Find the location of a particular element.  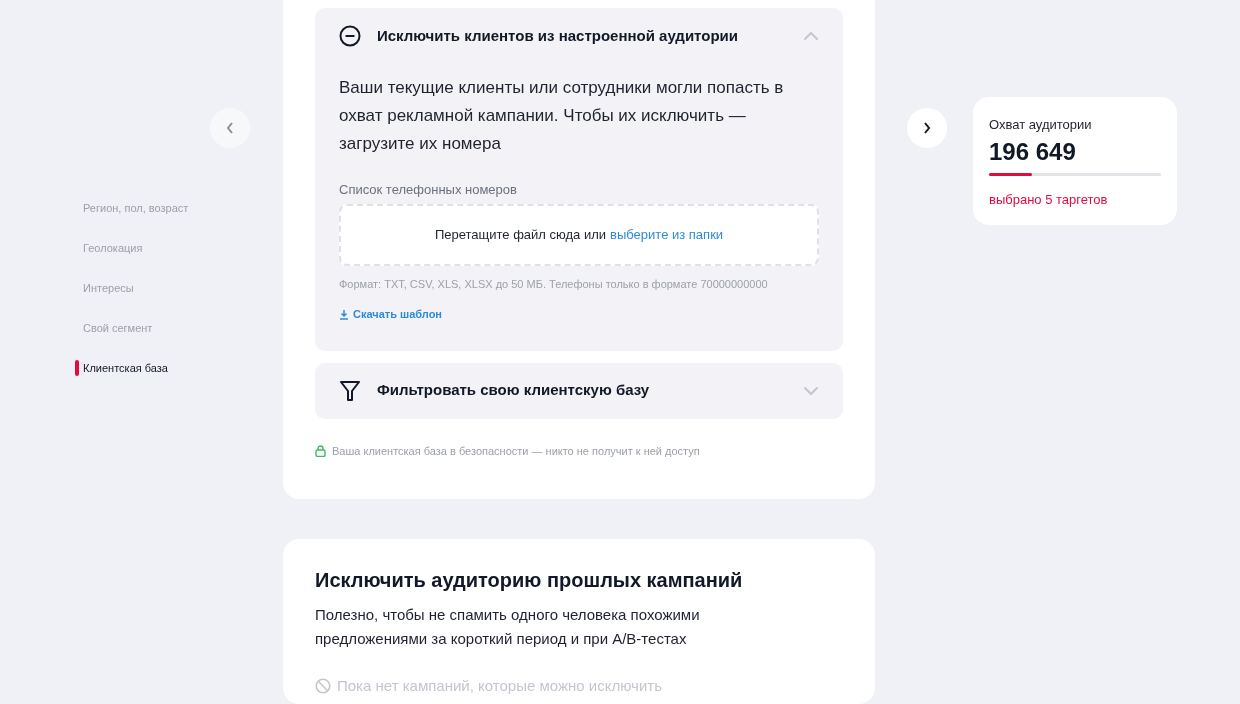

minus-circle-icon is located at coordinates (350, 36).